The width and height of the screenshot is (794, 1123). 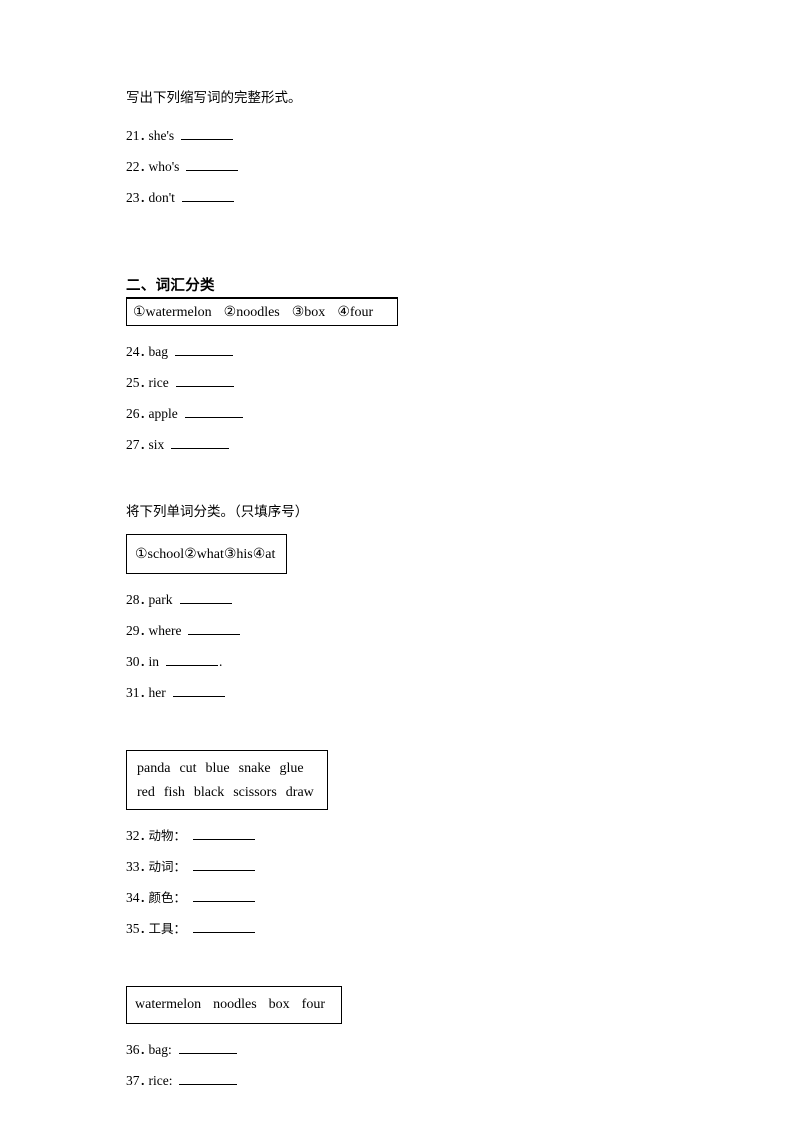 What do you see at coordinates (146, 792) in the screenshot?
I see `word-option: red` at bounding box center [146, 792].